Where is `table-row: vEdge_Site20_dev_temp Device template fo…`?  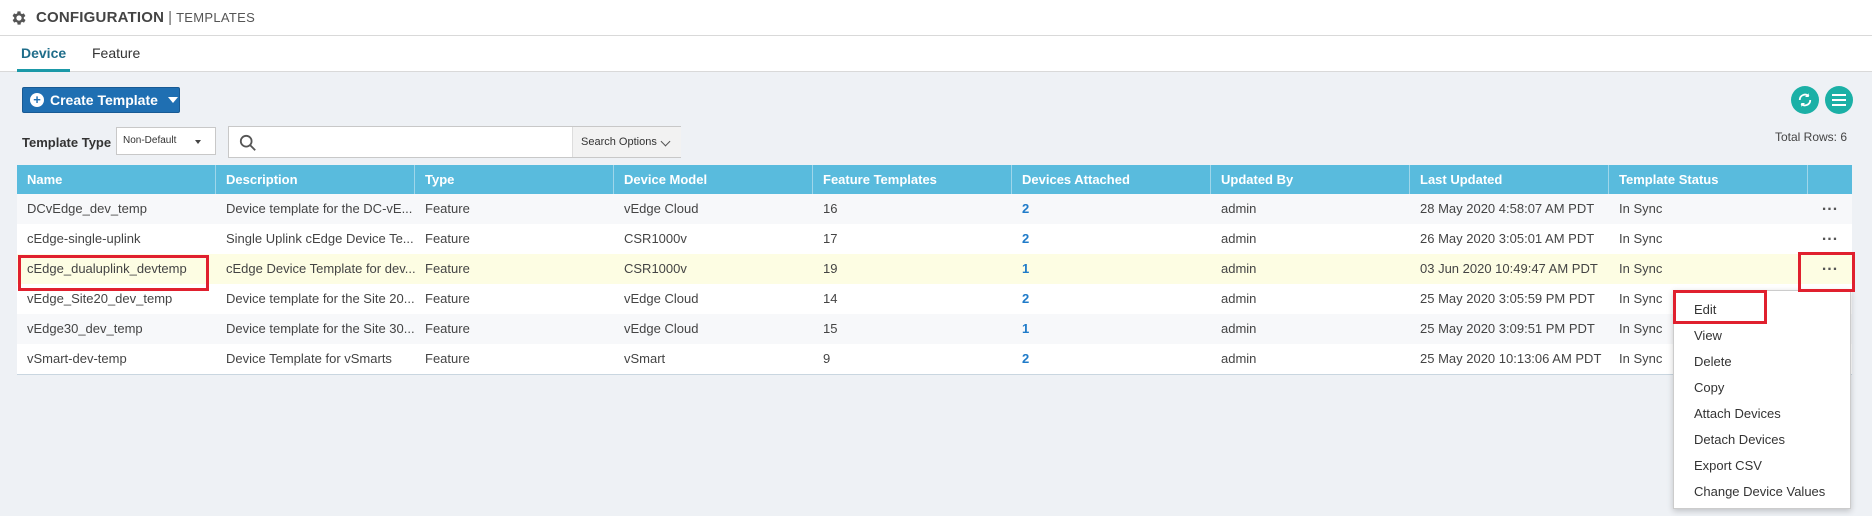 table-row: vEdge_Site20_dev_temp Device template fo… is located at coordinates (934, 299).